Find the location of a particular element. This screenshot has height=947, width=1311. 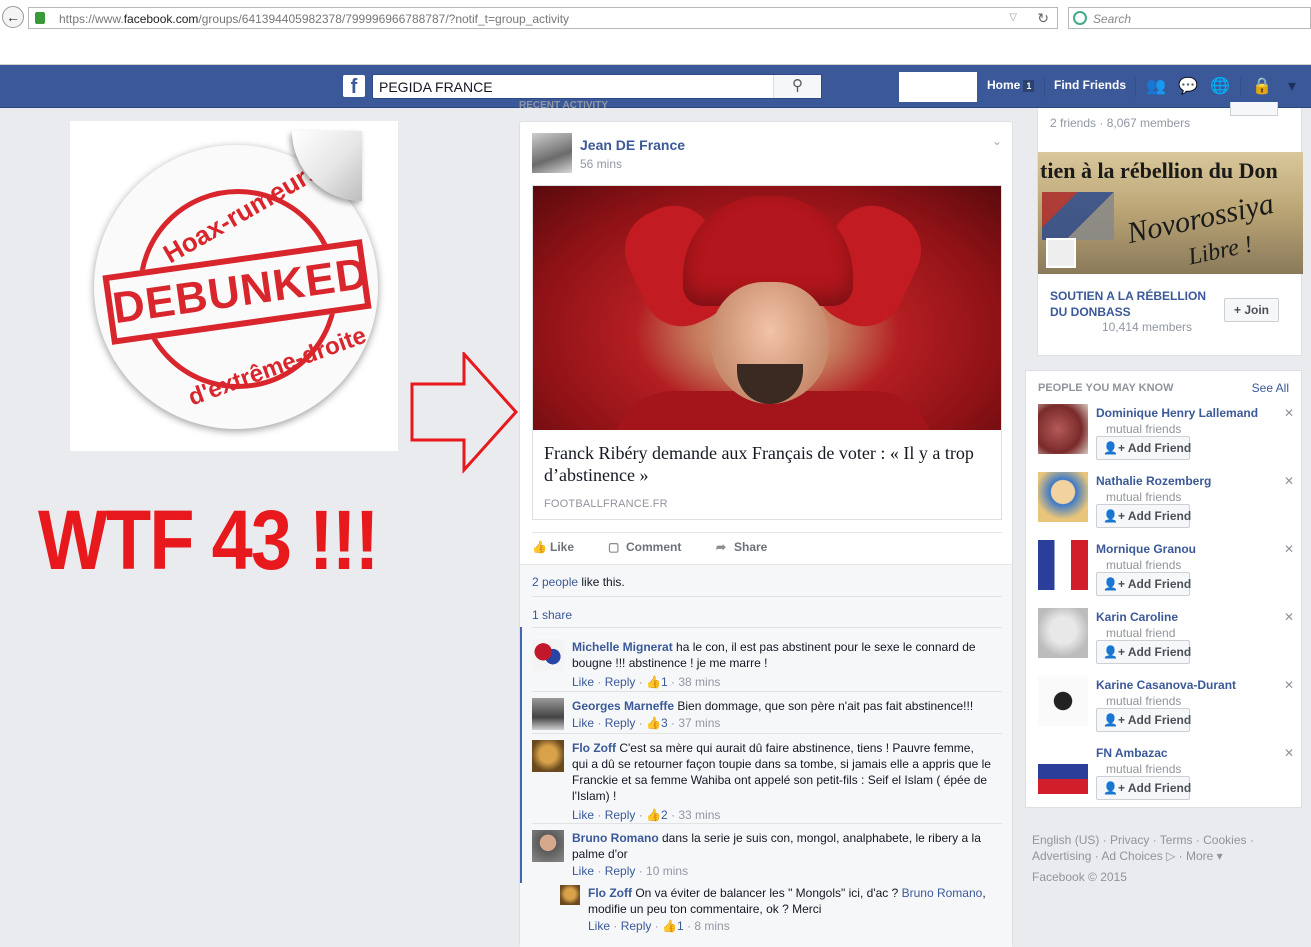

reply-time: 8 mins is located at coordinates (711, 926).